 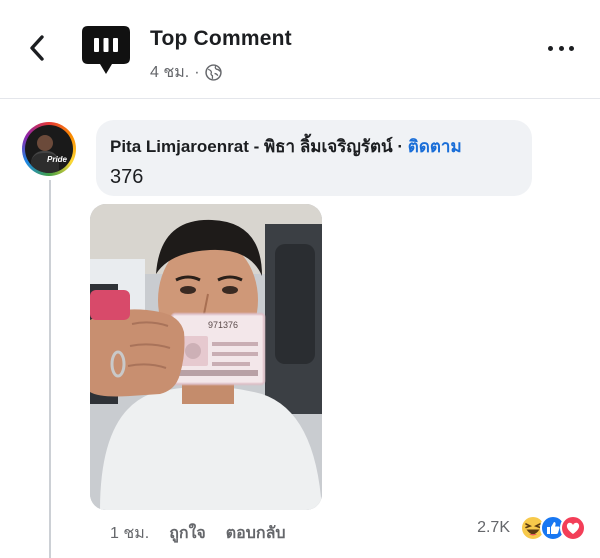 I want to click on comment-time: 1 ชม., so click(x=129, y=533).